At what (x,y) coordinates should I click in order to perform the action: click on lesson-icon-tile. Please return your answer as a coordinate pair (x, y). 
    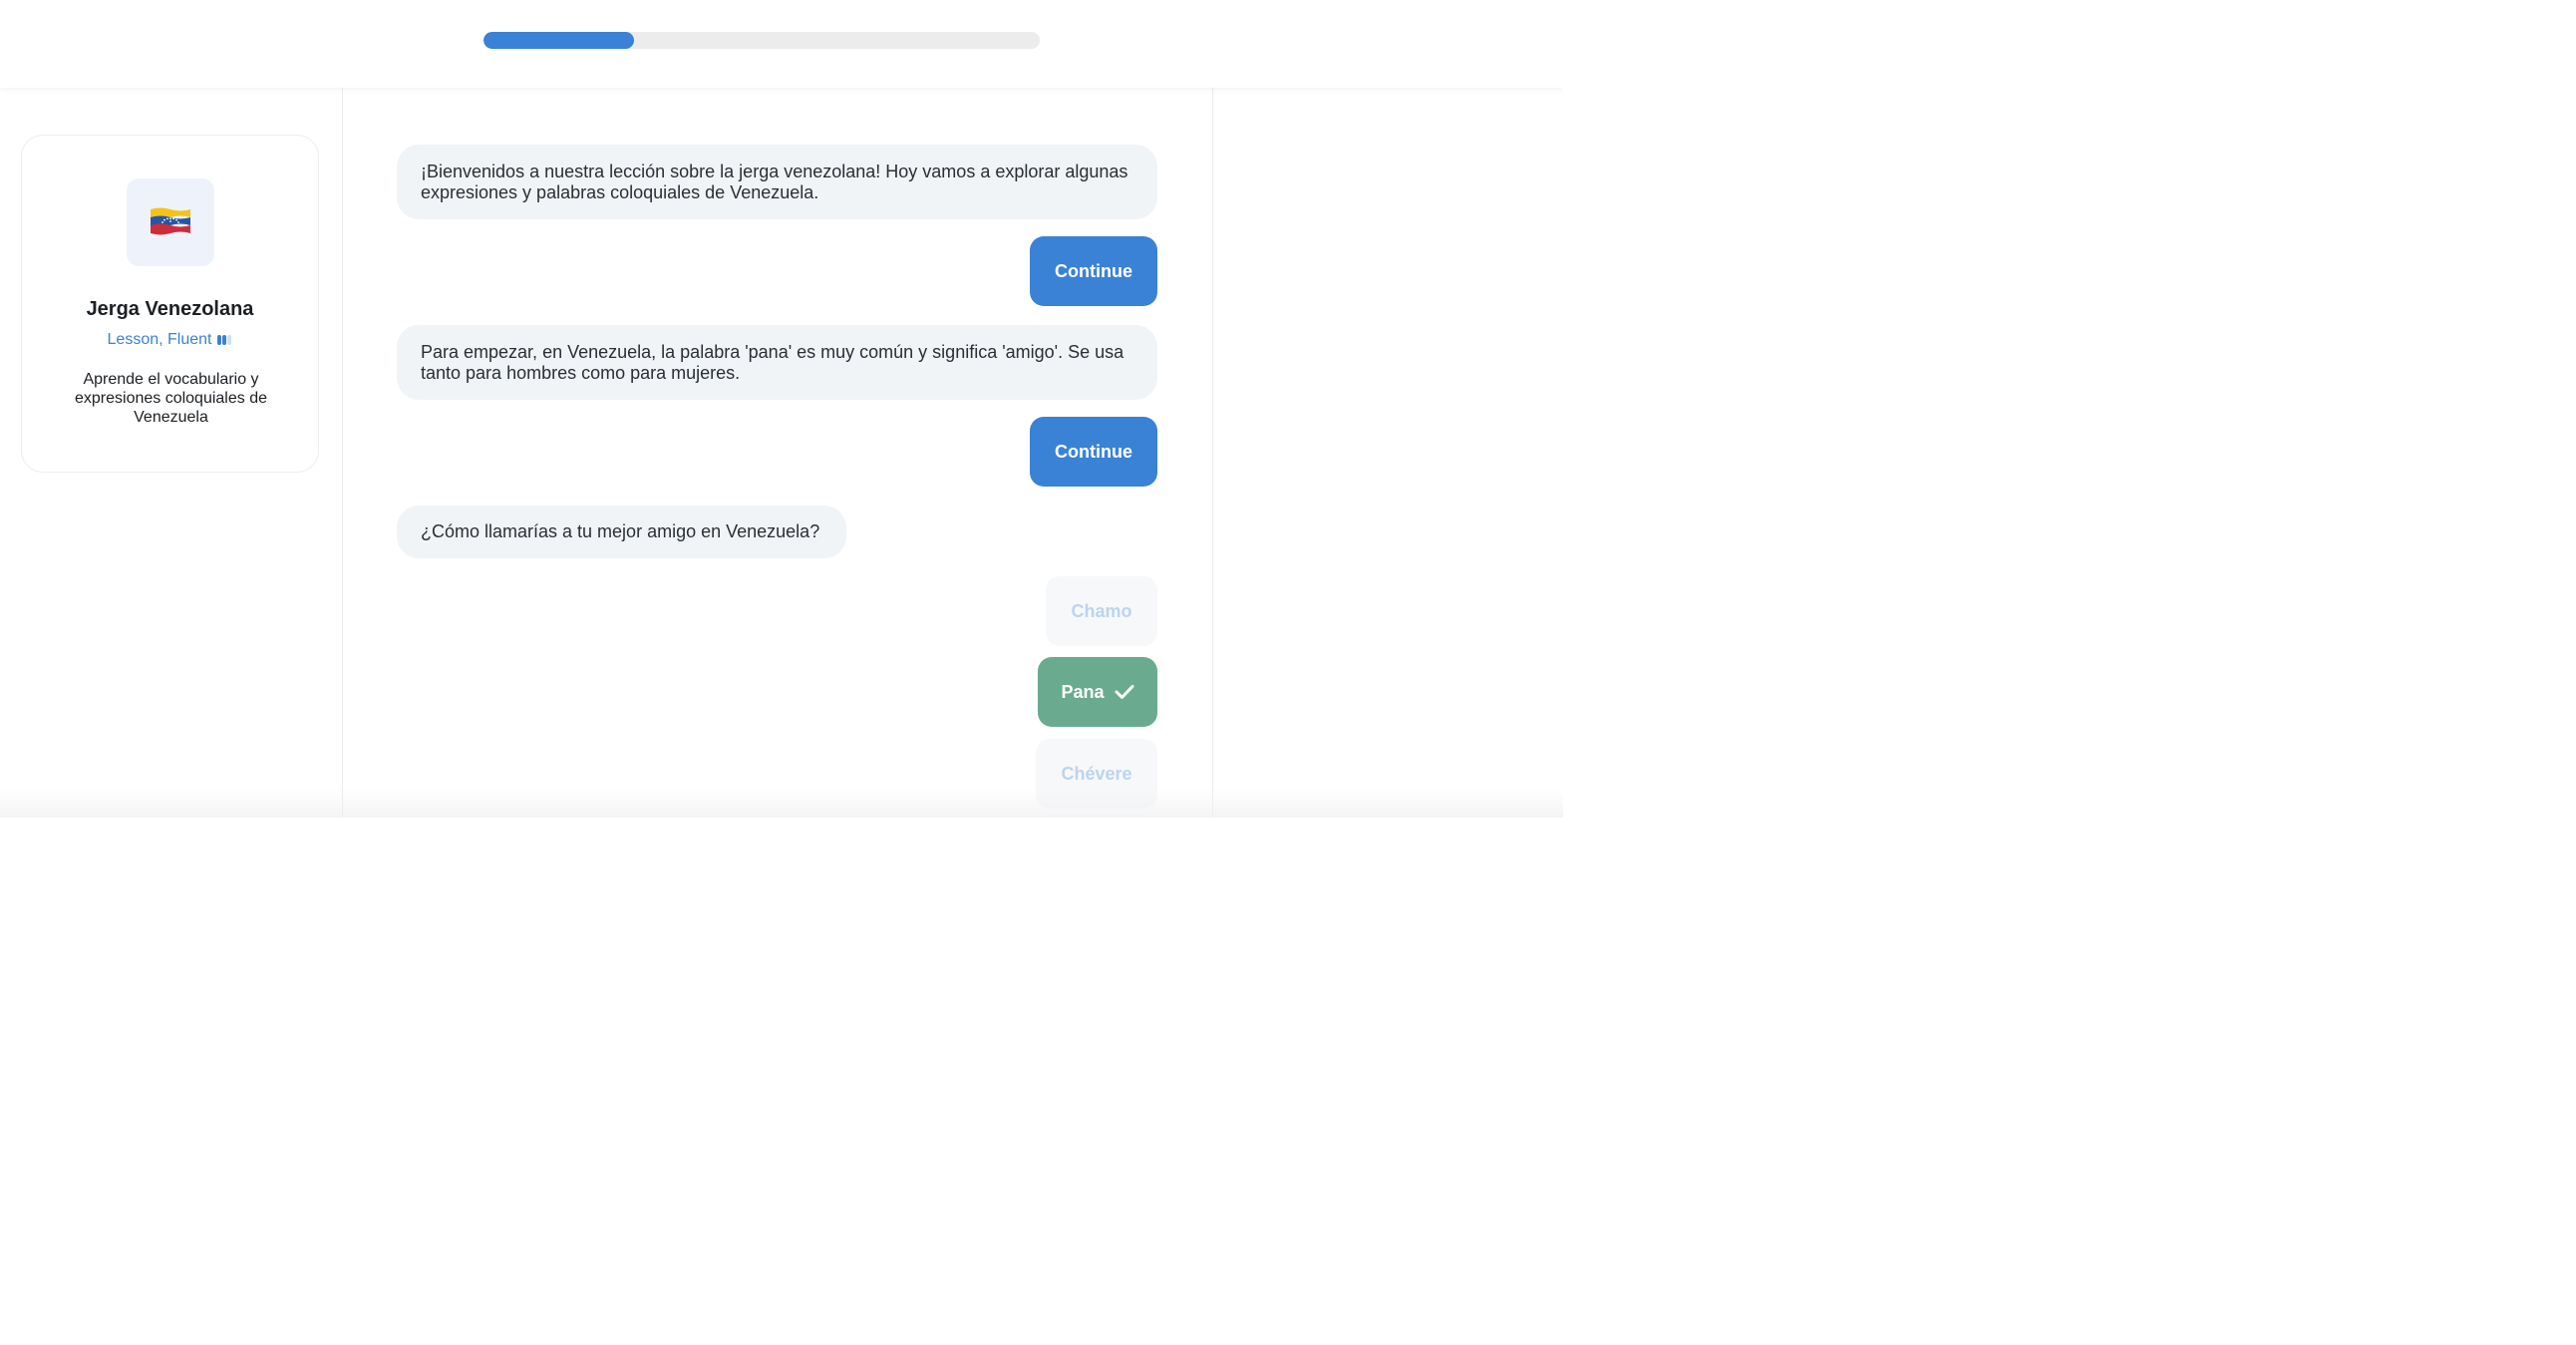
    Looking at the image, I should click on (170, 222).